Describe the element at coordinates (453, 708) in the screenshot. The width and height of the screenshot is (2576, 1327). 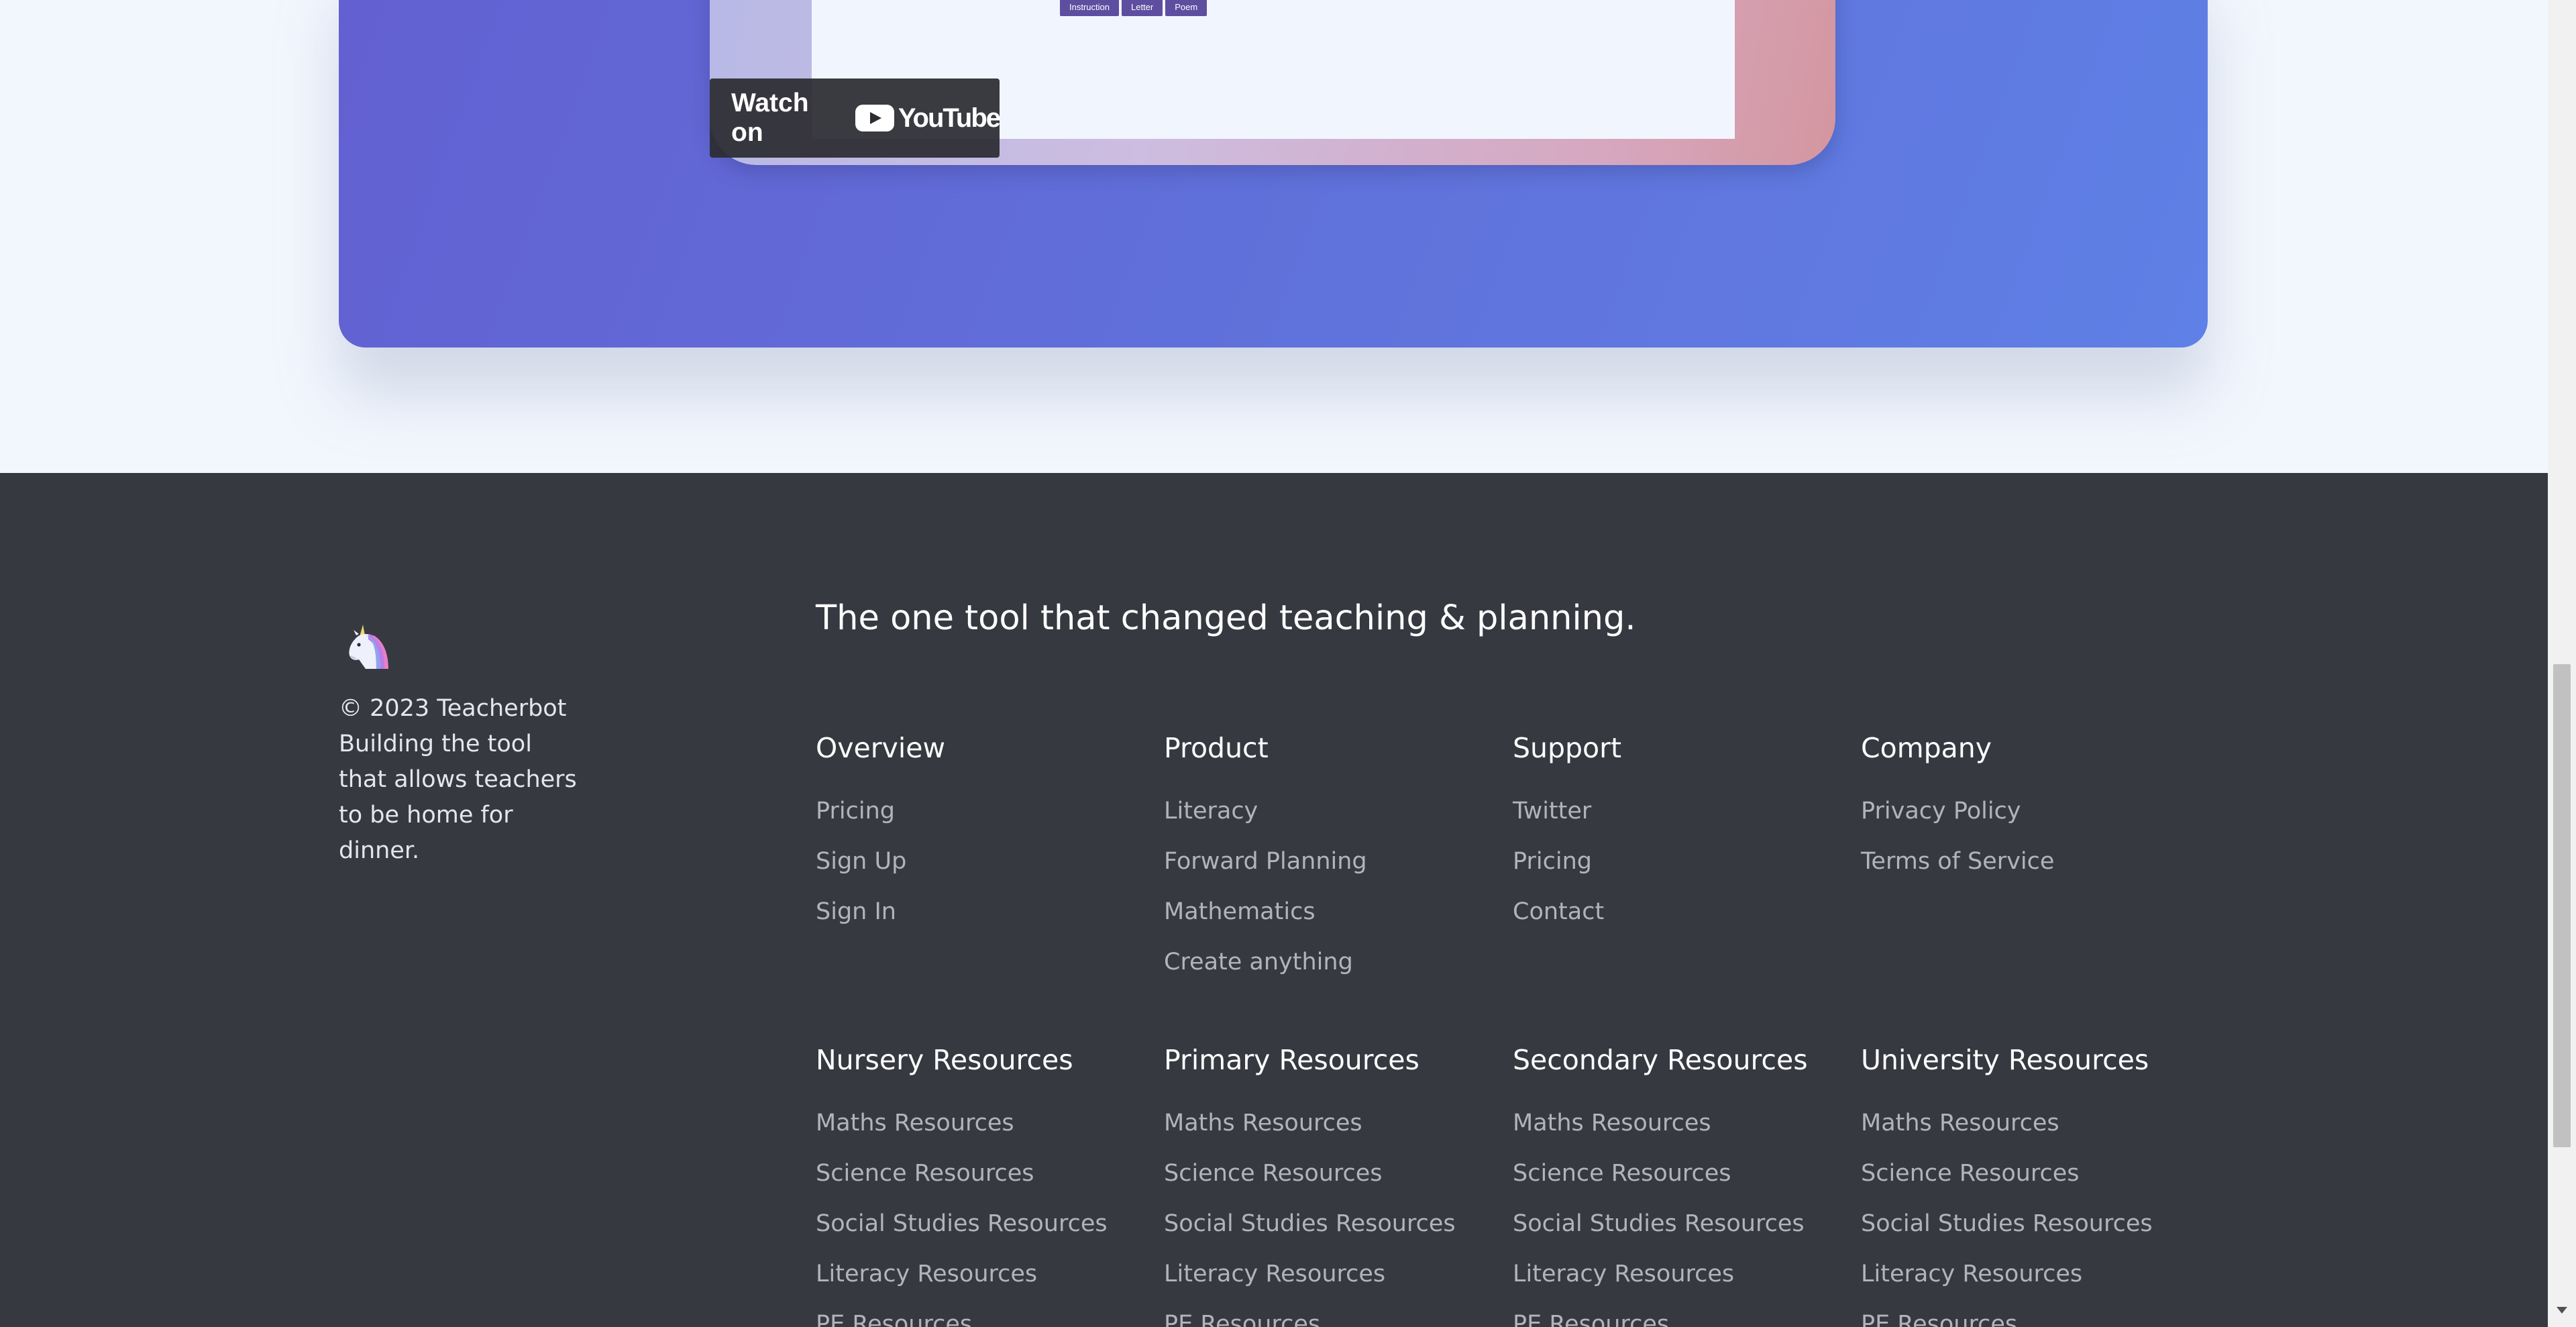
I see `copyright-text: © 2023 Teacherbot` at that location.